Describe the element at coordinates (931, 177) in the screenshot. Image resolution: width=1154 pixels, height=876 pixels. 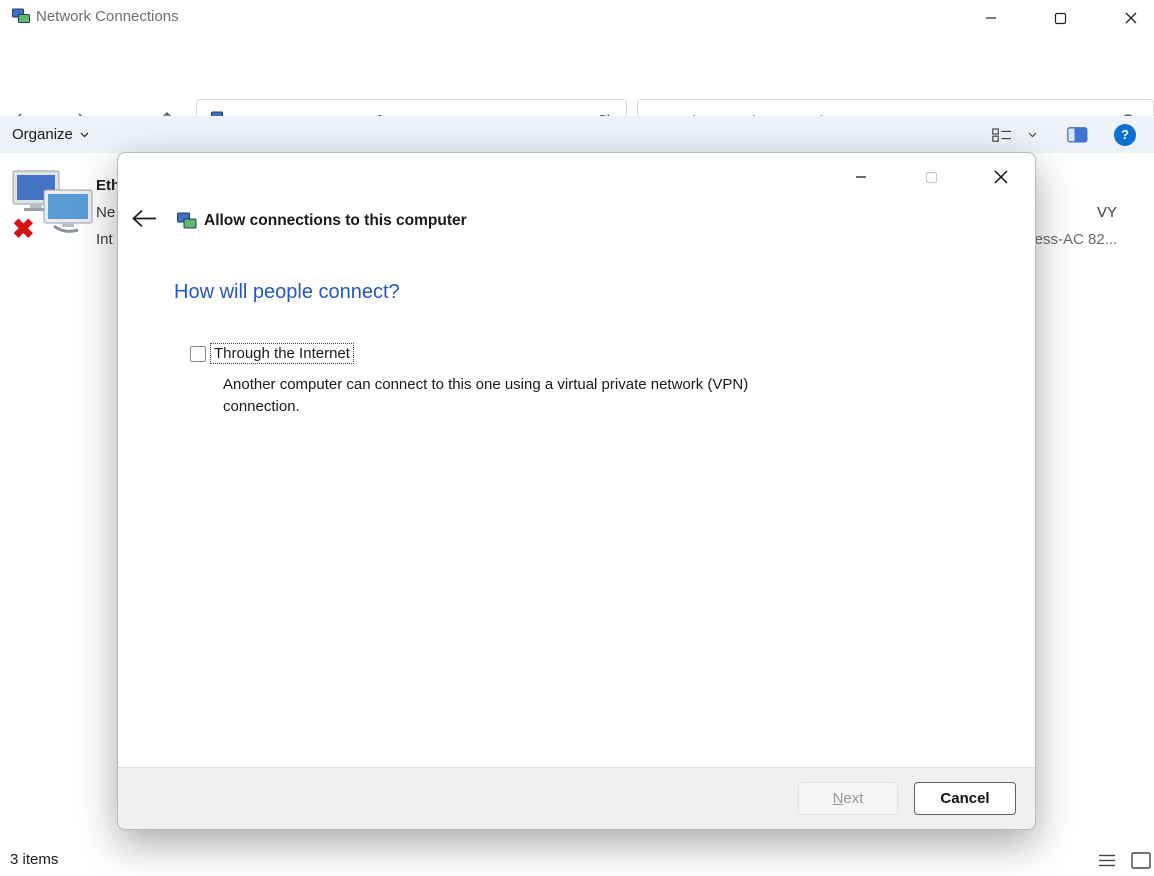
I see `dialog-maximize-button-disabled` at that location.